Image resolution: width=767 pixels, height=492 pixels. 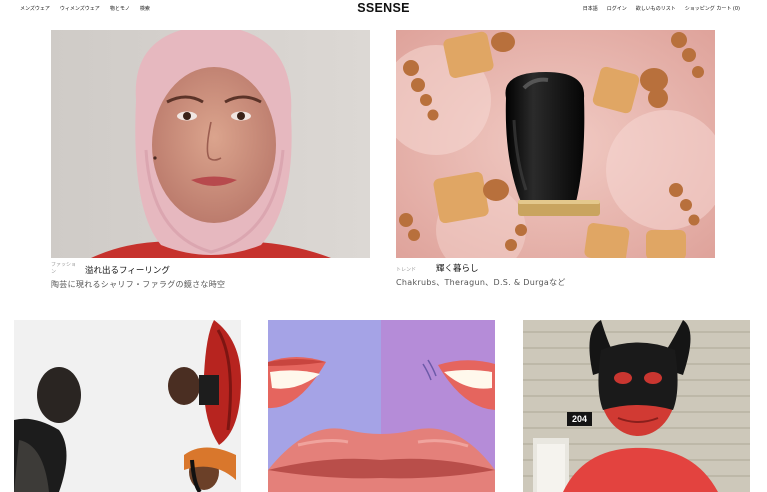 What do you see at coordinates (127, 406) in the screenshot?
I see `editorial-tile-figures` at bounding box center [127, 406].